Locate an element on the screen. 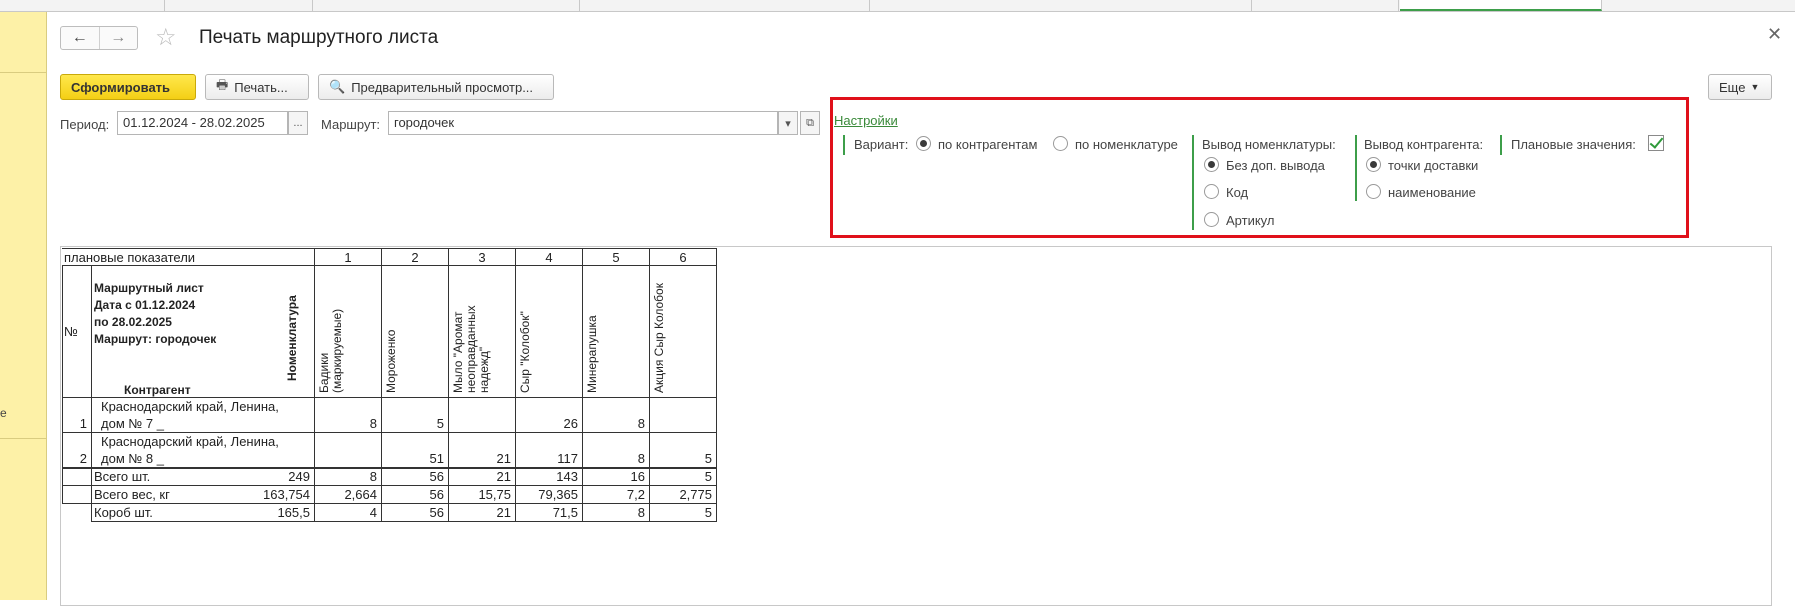 The width and height of the screenshot is (1795, 606). counterparty-address: дом № 8 _ is located at coordinates (132, 459).